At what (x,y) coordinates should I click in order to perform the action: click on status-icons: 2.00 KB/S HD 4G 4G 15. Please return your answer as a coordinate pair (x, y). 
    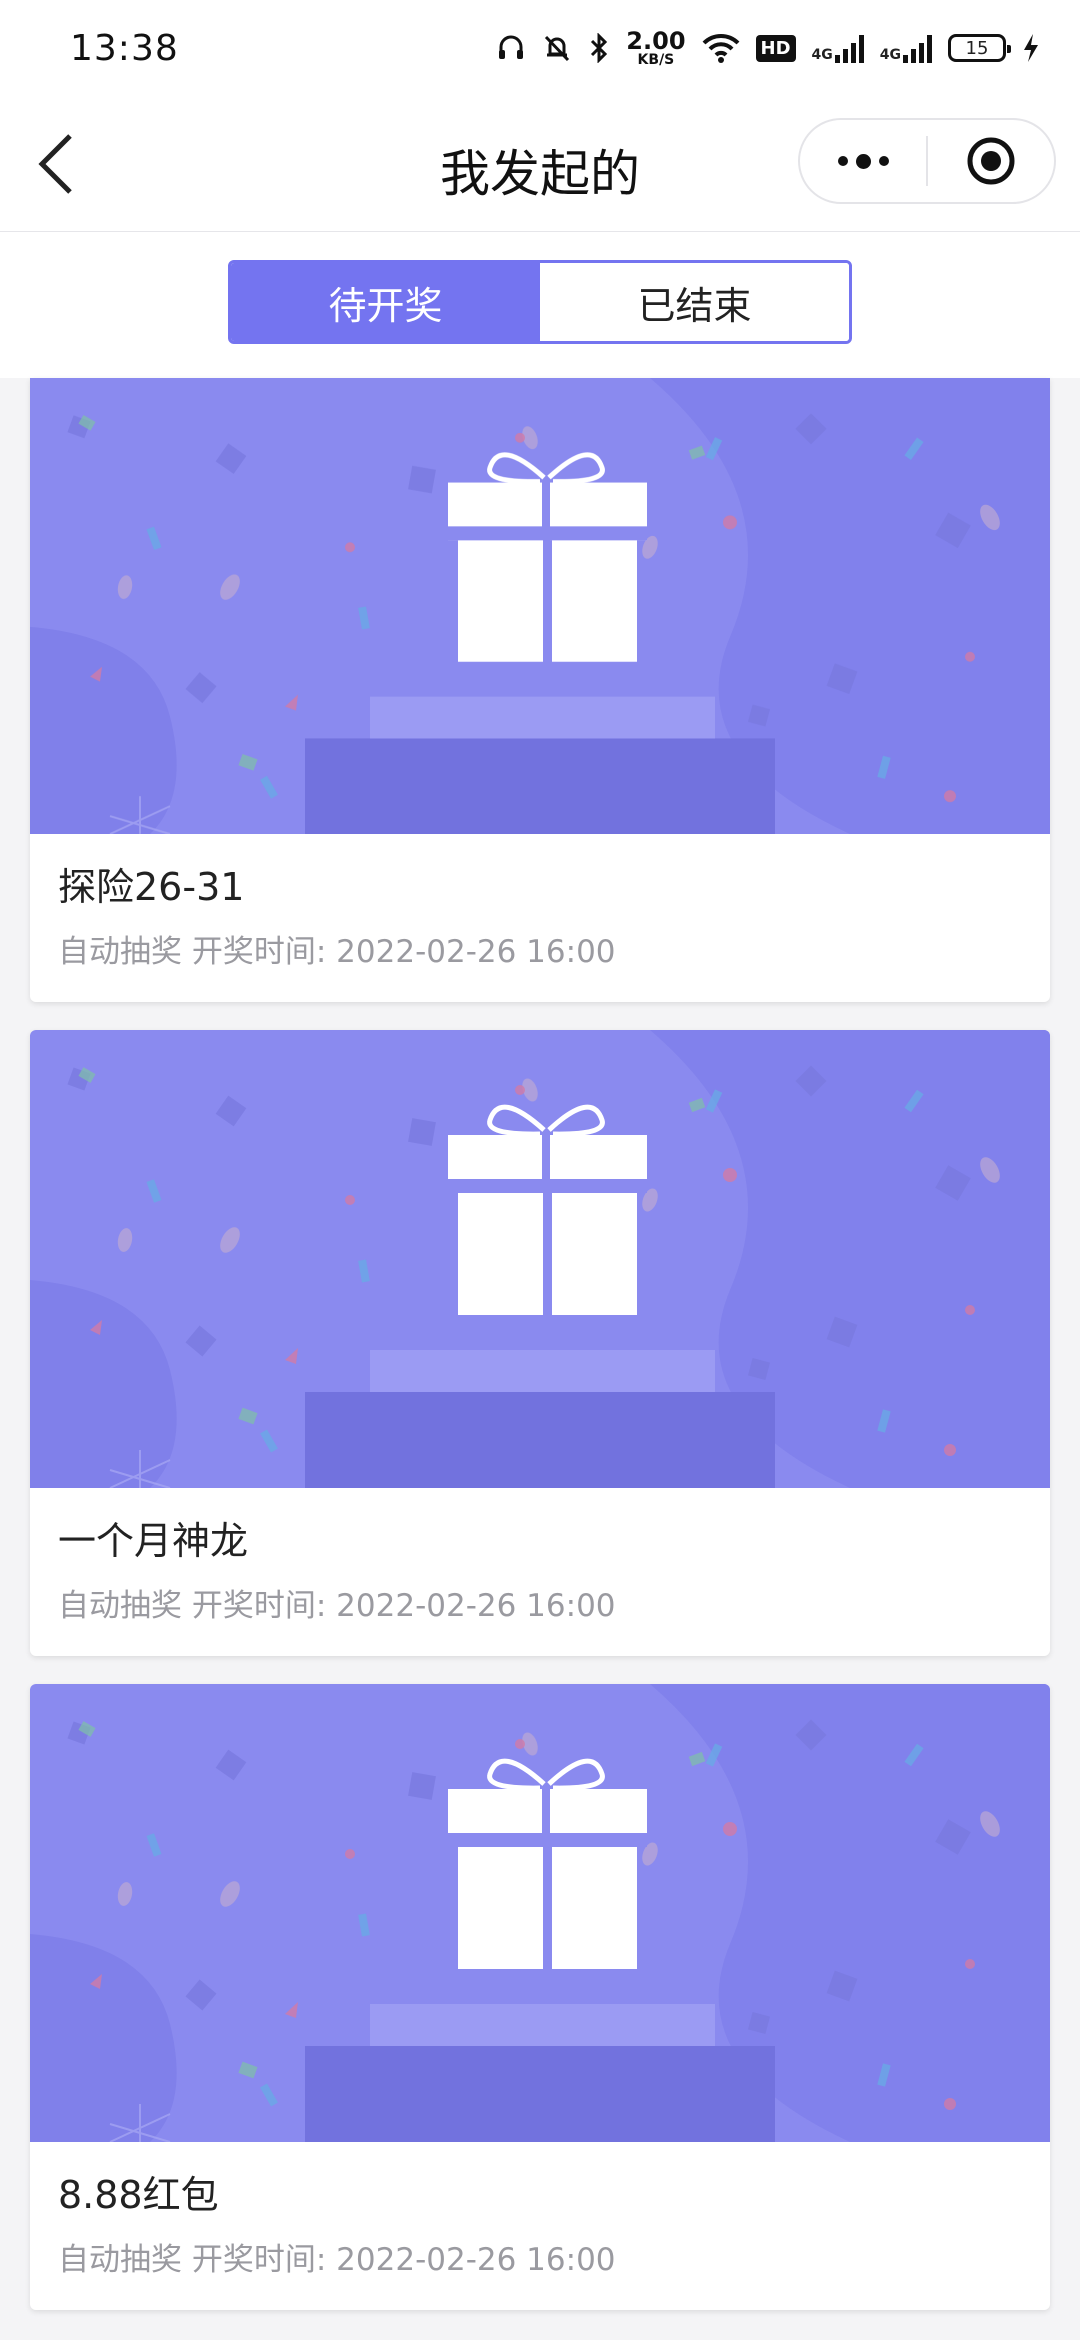
    Looking at the image, I should click on (768, 48).